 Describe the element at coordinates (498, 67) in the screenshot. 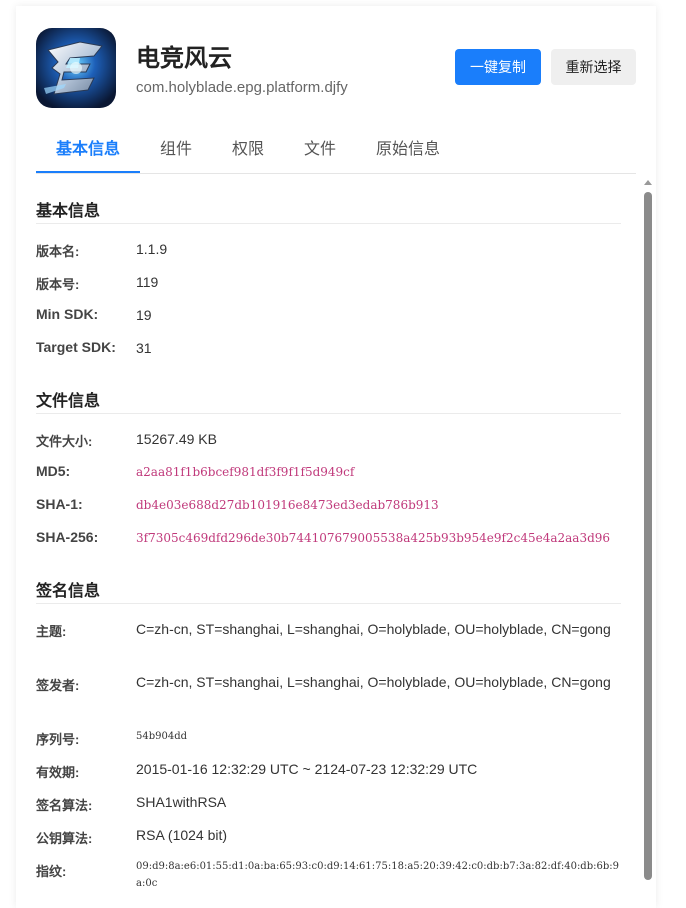

I see `copy-all-button: 一键复制` at that location.